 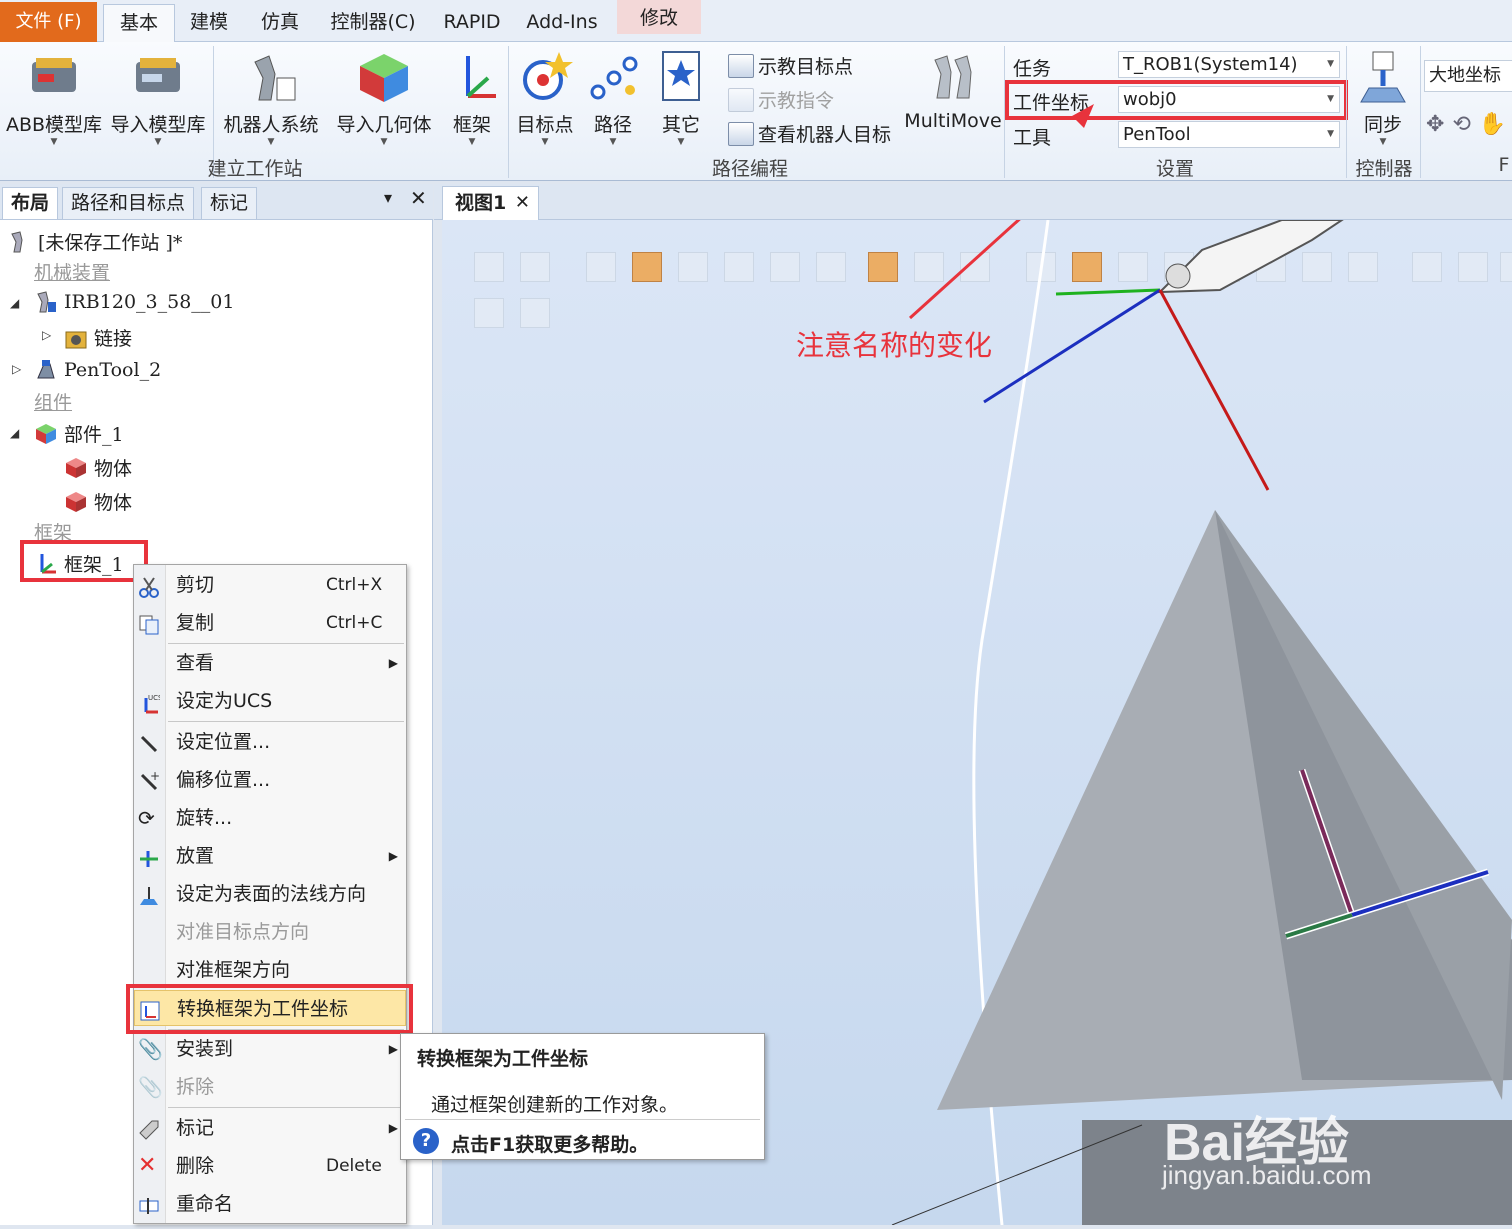 What do you see at coordinates (147, 1165) in the screenshot?
I see `delete-x-icon: ✕` at bounding box center [147, 1165].